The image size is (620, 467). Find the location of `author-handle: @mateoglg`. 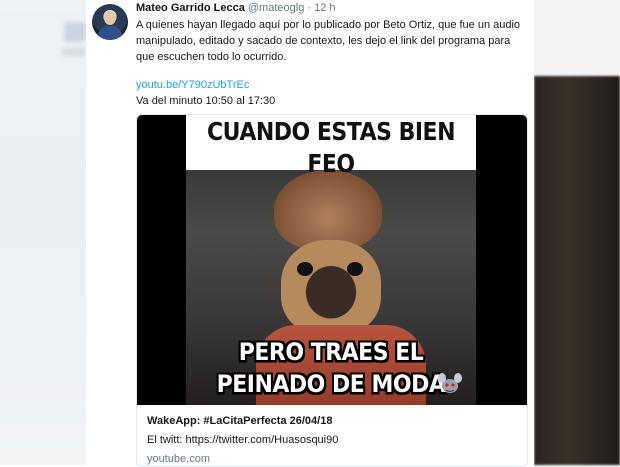

author-handle: @mateoglg is located at coordinates (276, 8).